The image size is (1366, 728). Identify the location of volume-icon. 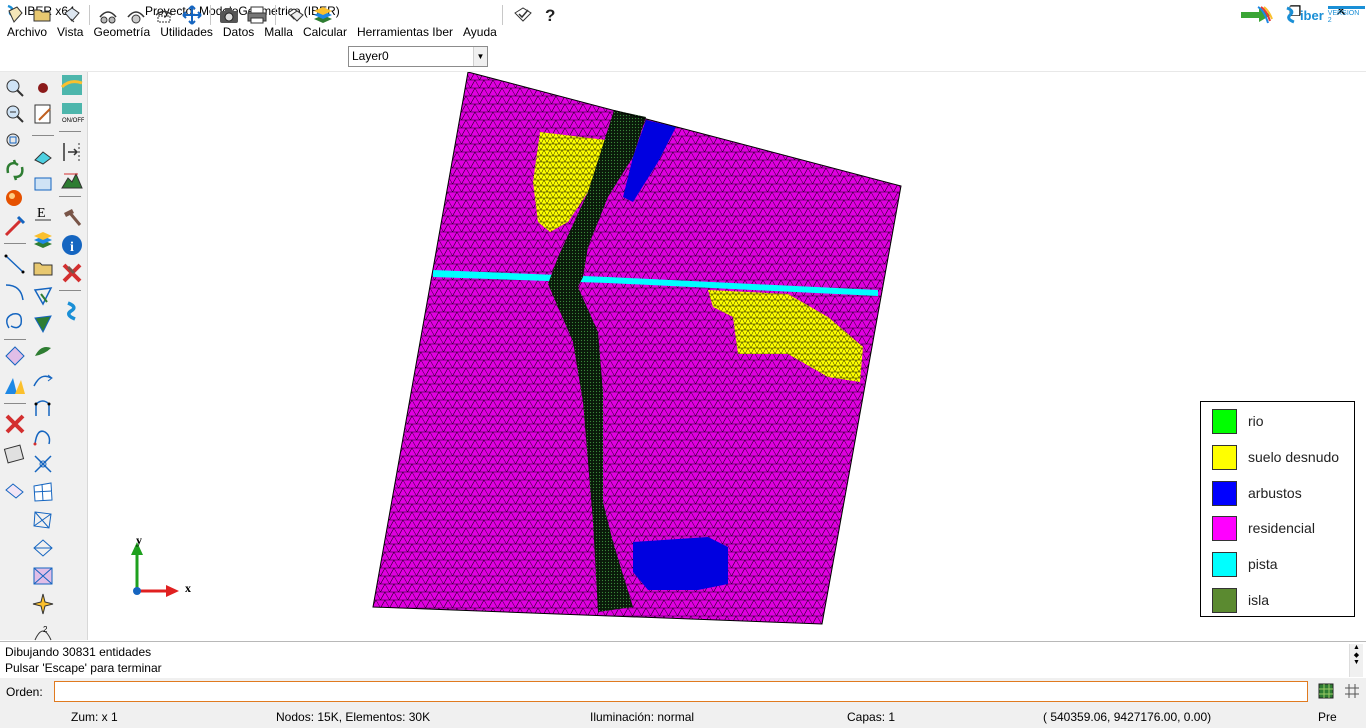
(15, 386).